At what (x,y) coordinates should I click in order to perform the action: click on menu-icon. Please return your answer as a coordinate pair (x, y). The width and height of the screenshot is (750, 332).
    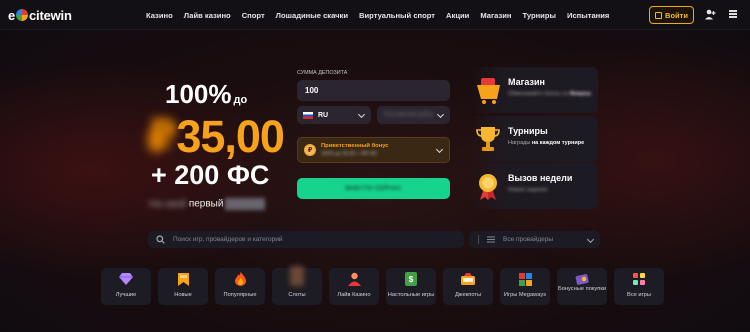
    Looking at the image, I should click on (733, 14).